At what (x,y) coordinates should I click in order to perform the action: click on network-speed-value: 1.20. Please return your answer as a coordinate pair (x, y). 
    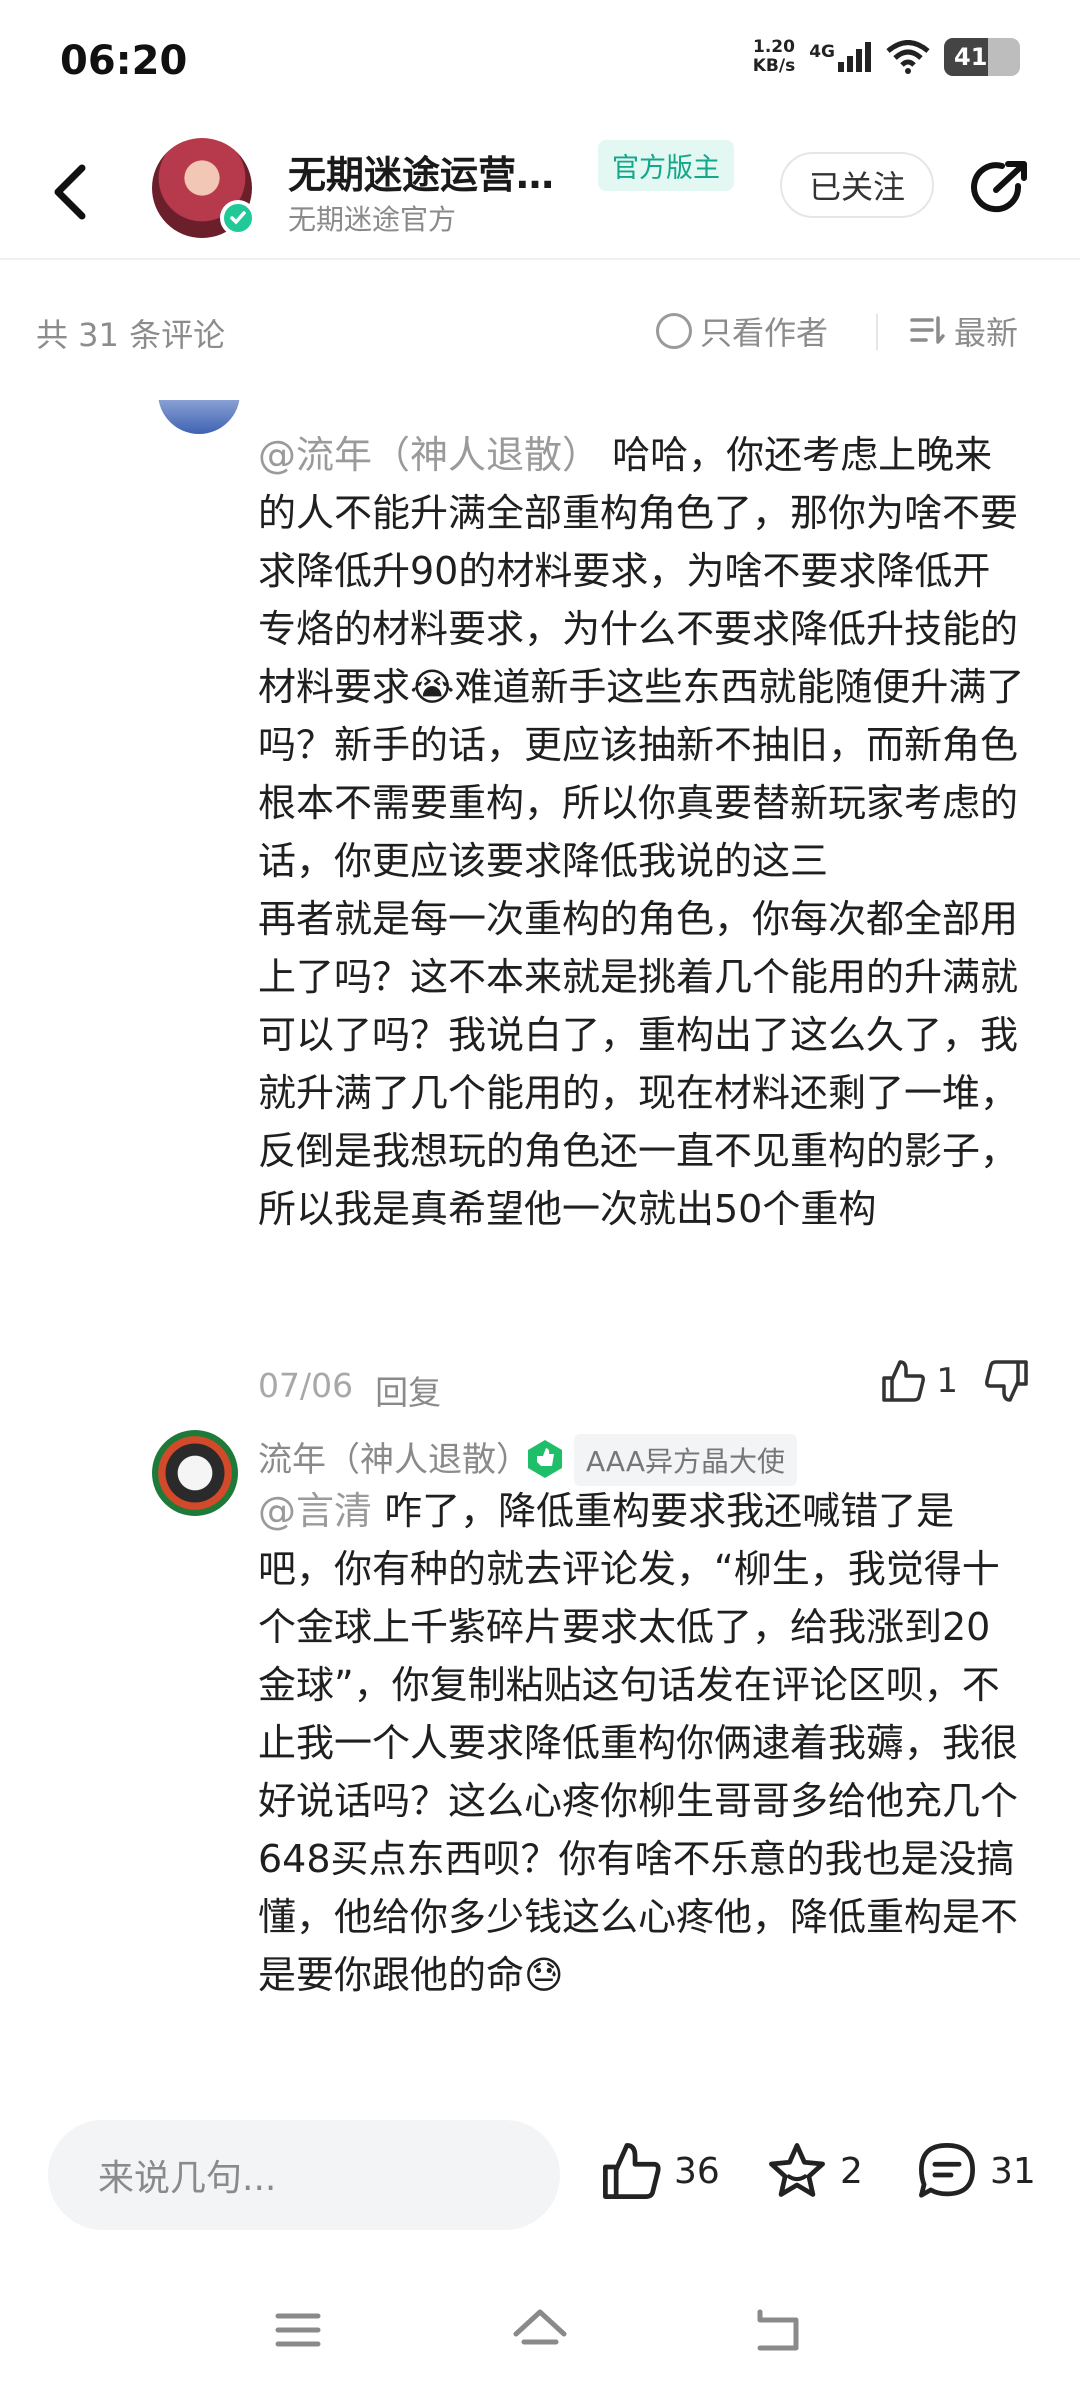
    Looking at the image, I should click on (773, 47).